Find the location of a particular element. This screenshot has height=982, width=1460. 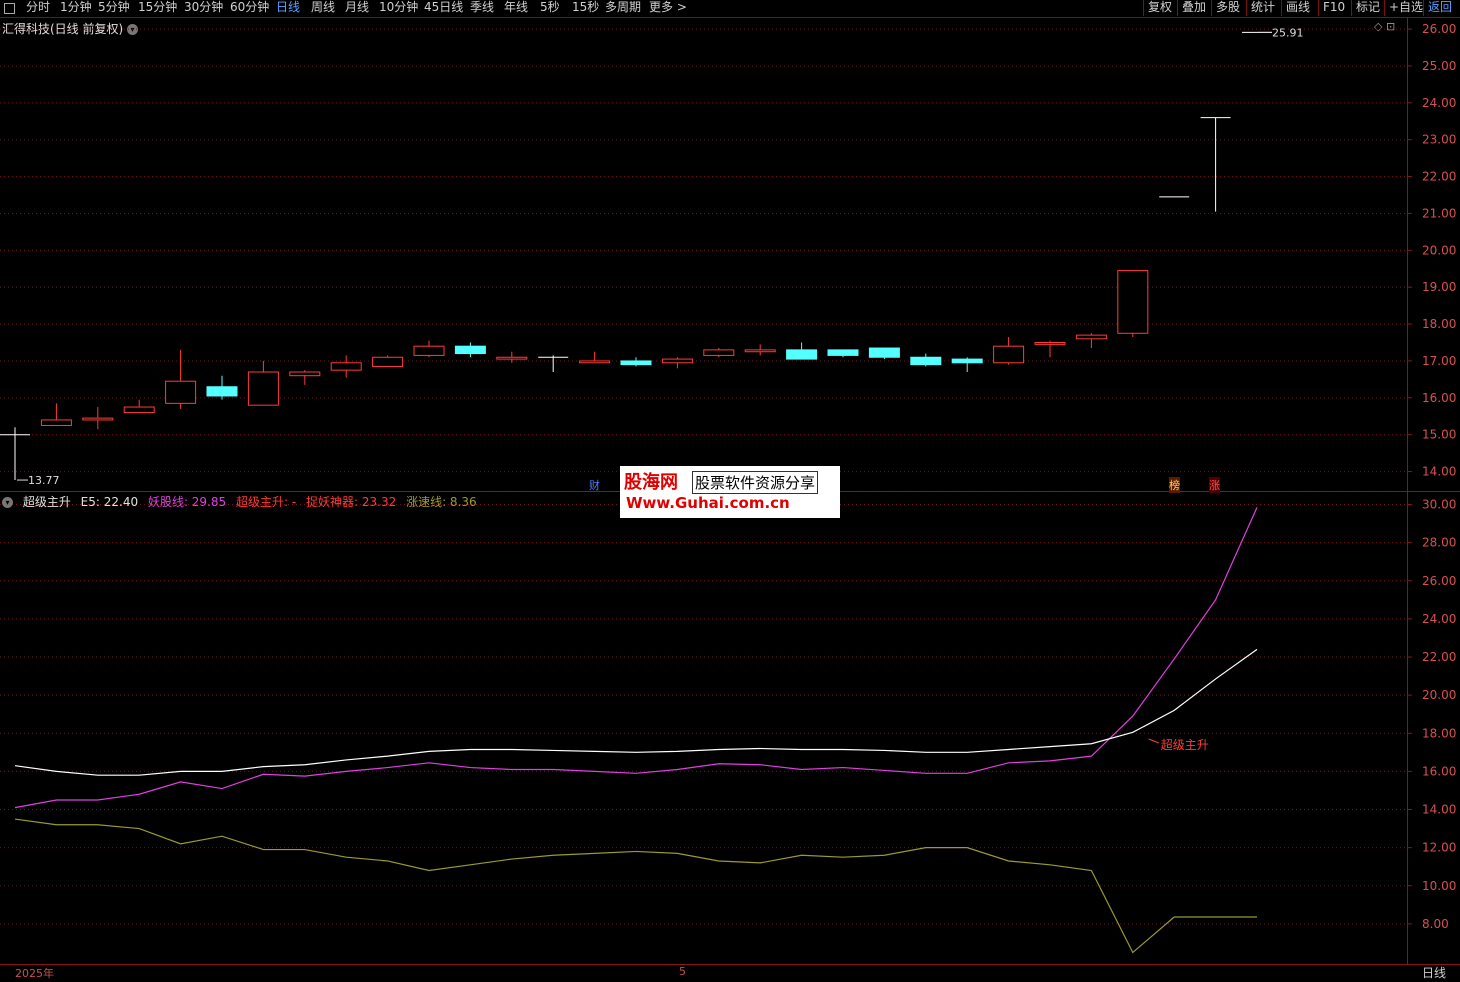

watermark: 股海网 股票软件资源分享 Www.Guhai.com.cn is located at coordinates (730, 492).